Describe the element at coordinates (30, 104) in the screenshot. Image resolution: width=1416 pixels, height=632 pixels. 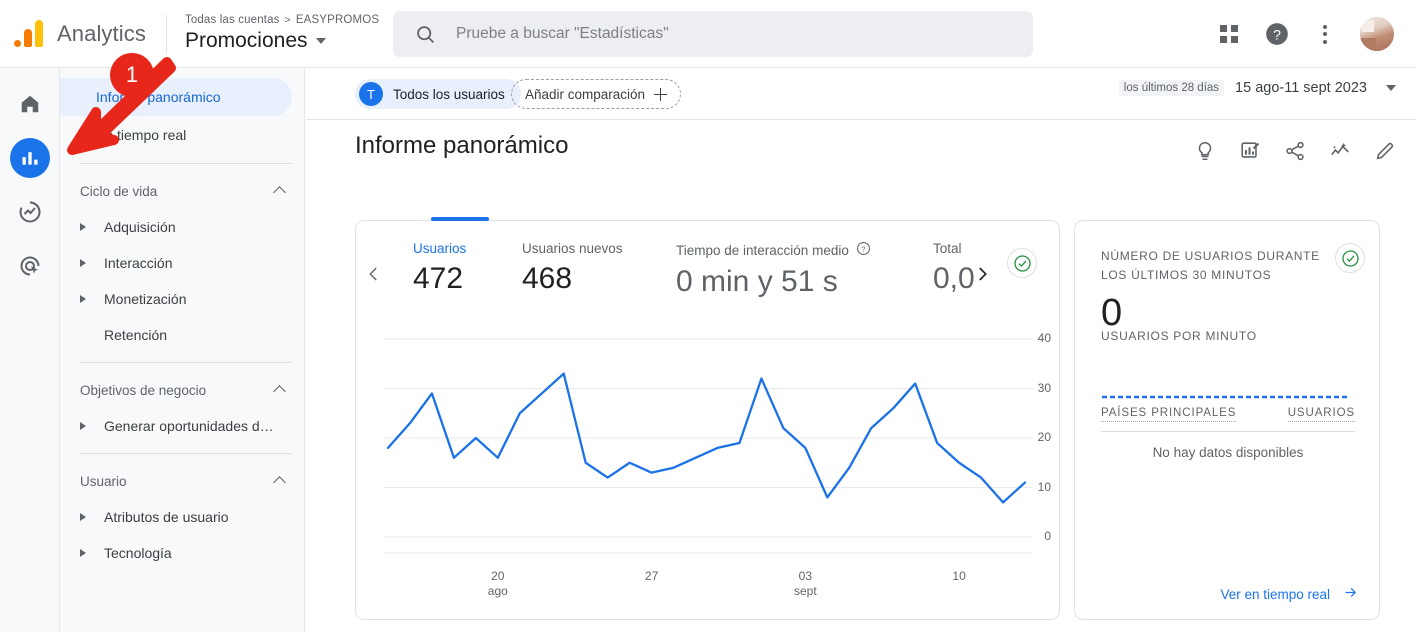
I see `rail-item-home` at that location.